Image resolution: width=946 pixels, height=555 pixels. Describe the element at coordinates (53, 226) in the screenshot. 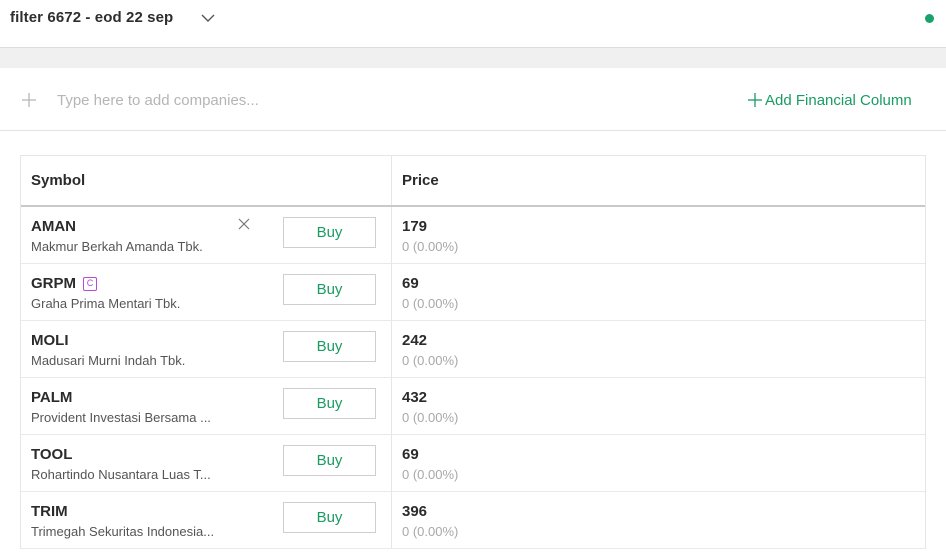

I see `ticker-symbol: AMAN` at that location.